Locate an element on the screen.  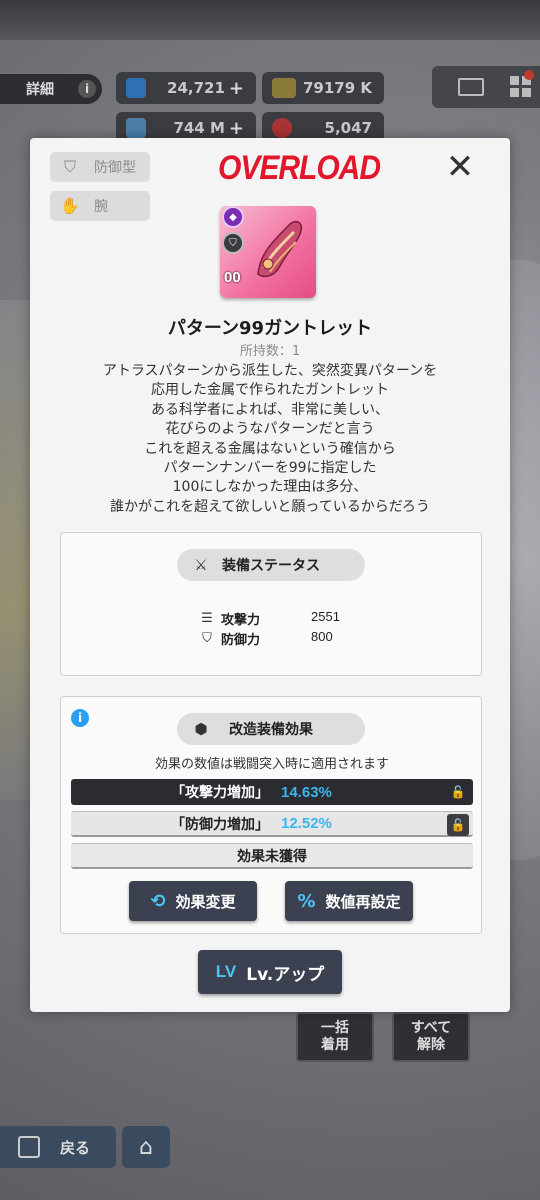
equip-all-button: 一括 着用 is located at coordinates (335, 1037).